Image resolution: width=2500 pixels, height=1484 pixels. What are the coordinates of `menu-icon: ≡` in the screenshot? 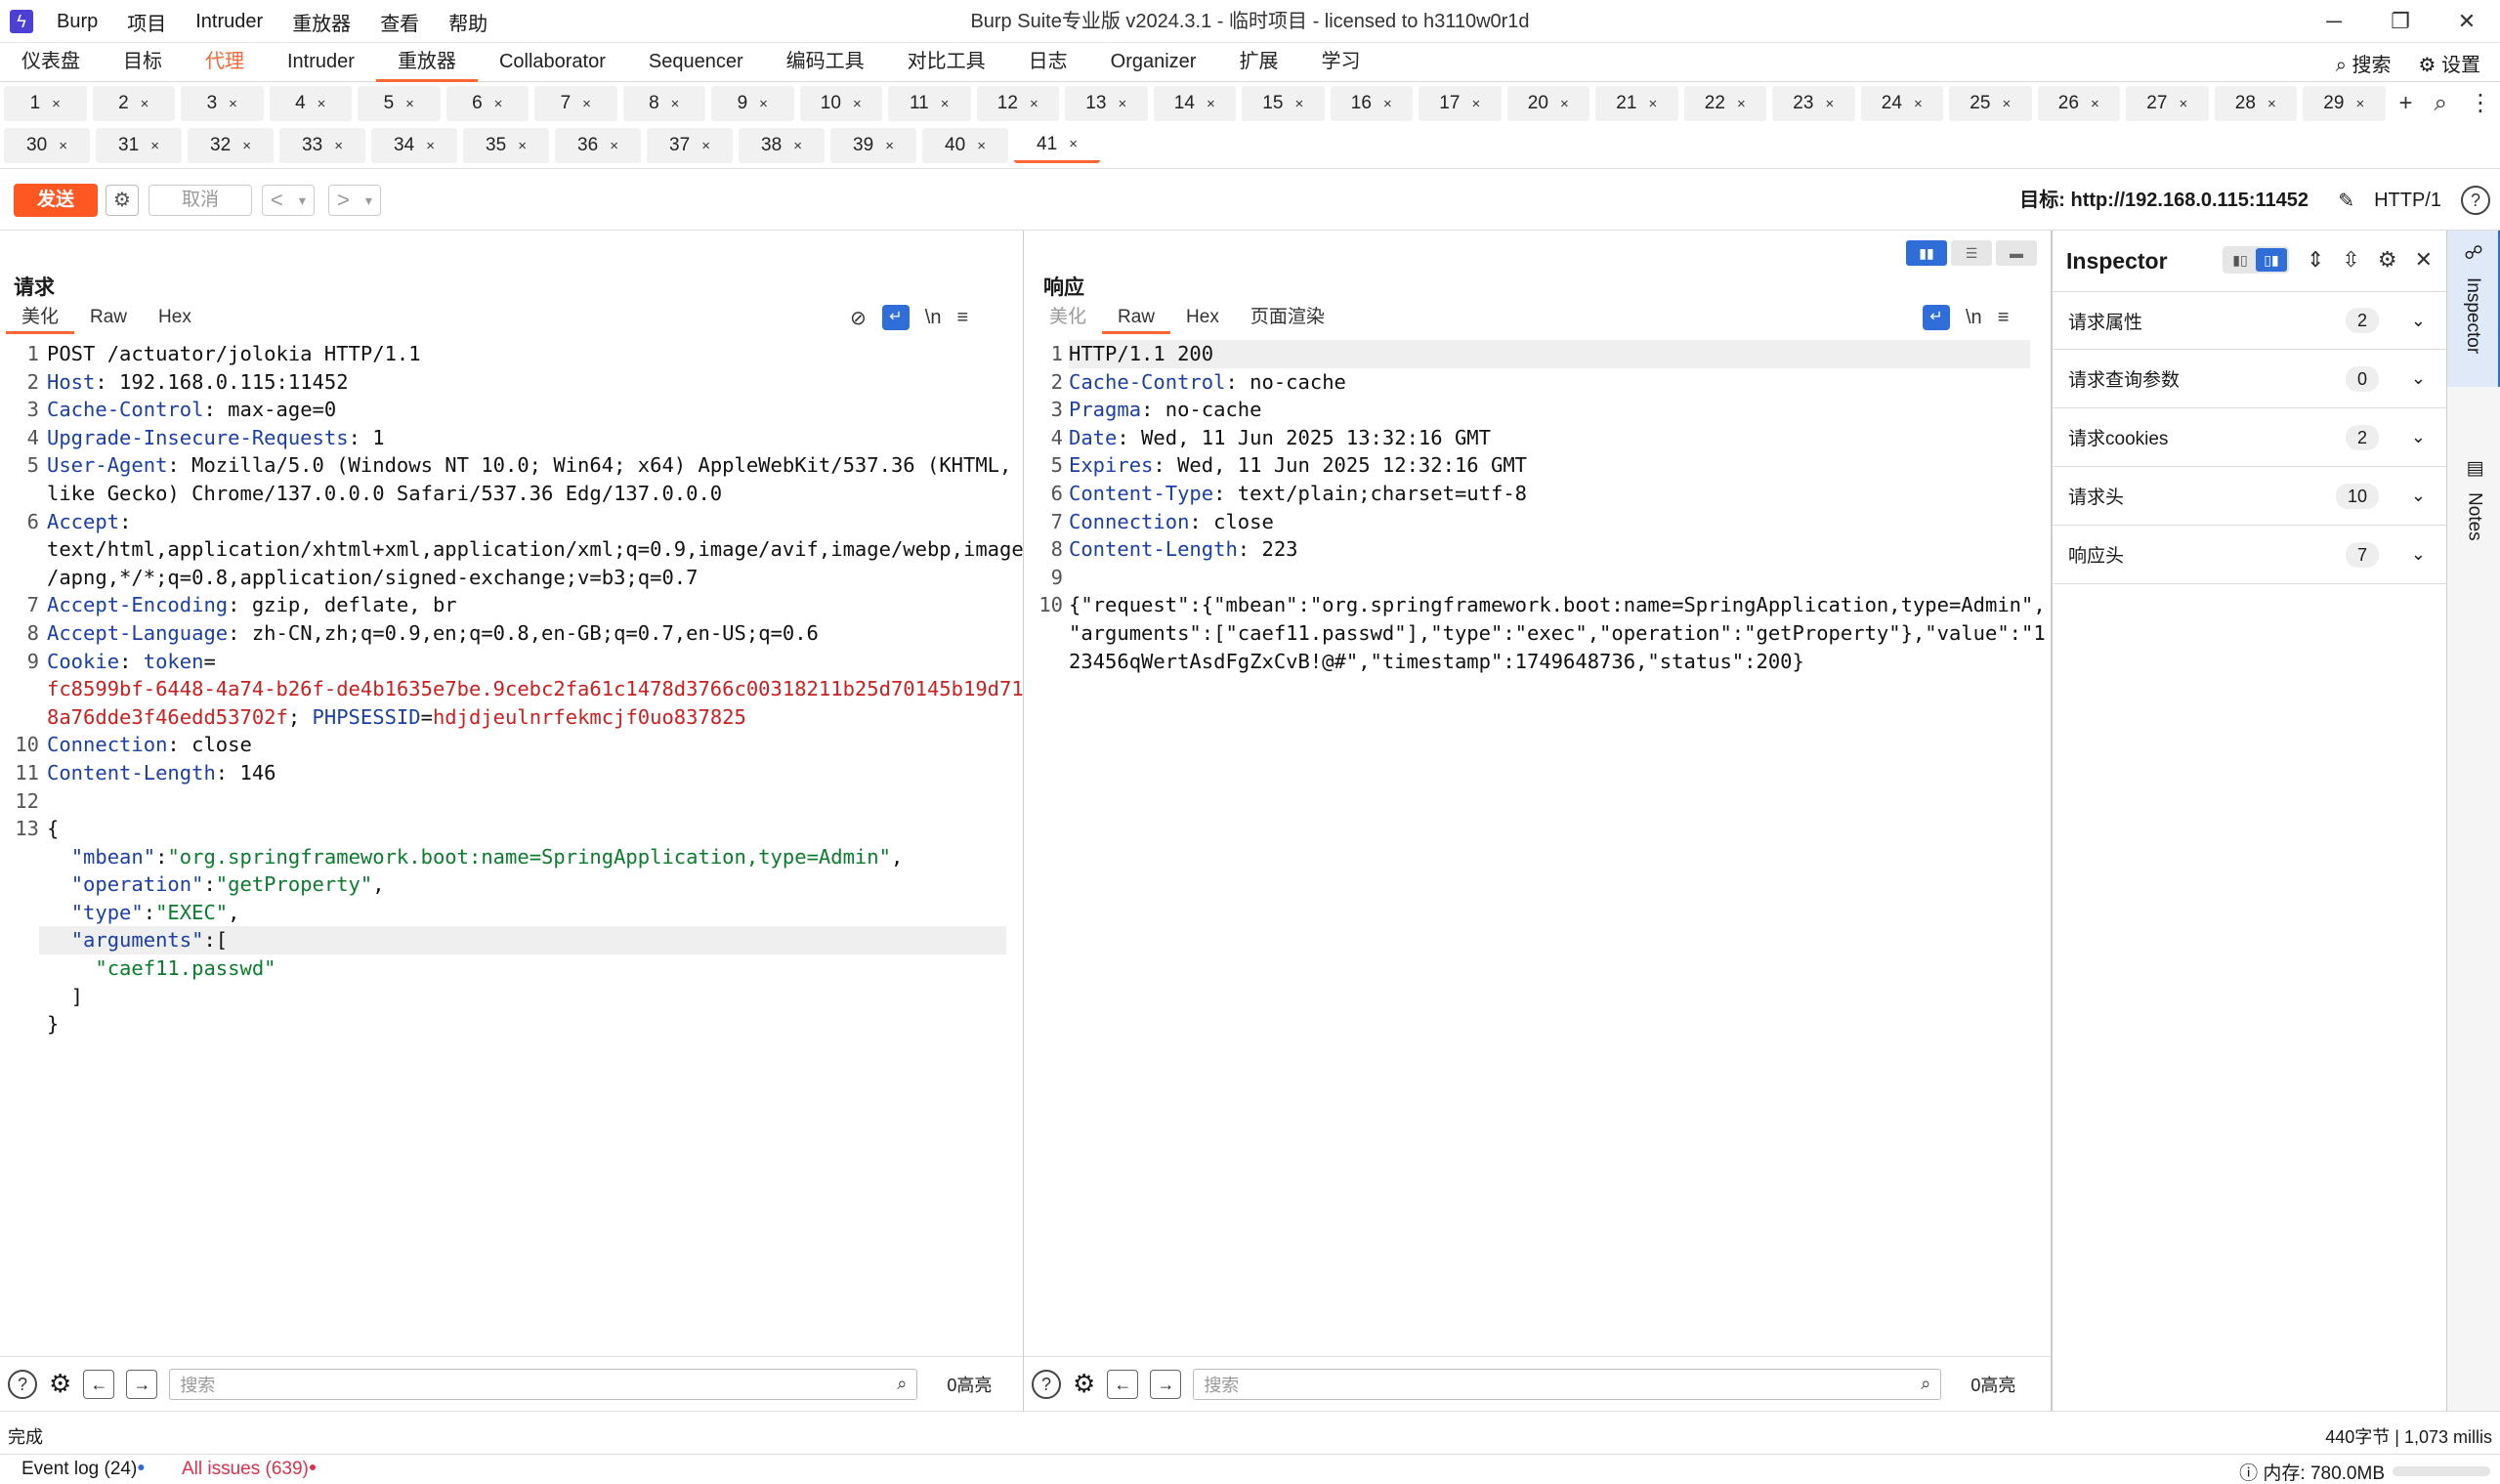 It's located at (2004, 318).